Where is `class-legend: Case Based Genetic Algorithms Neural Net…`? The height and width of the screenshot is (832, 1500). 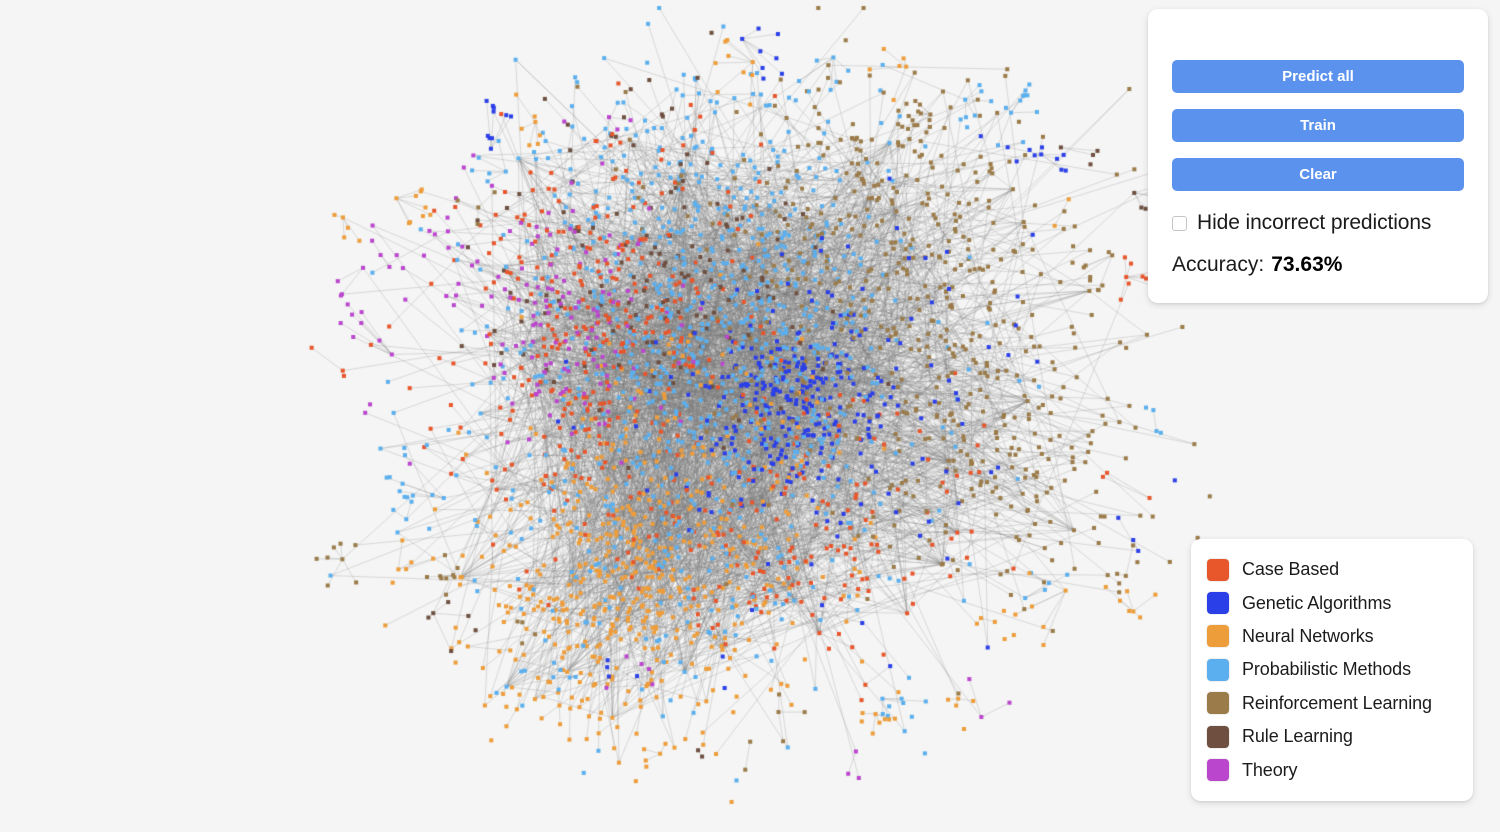
class-legend: Case Based Genetic Algorithms Neural Net… is located at coordinates (1332, 670).